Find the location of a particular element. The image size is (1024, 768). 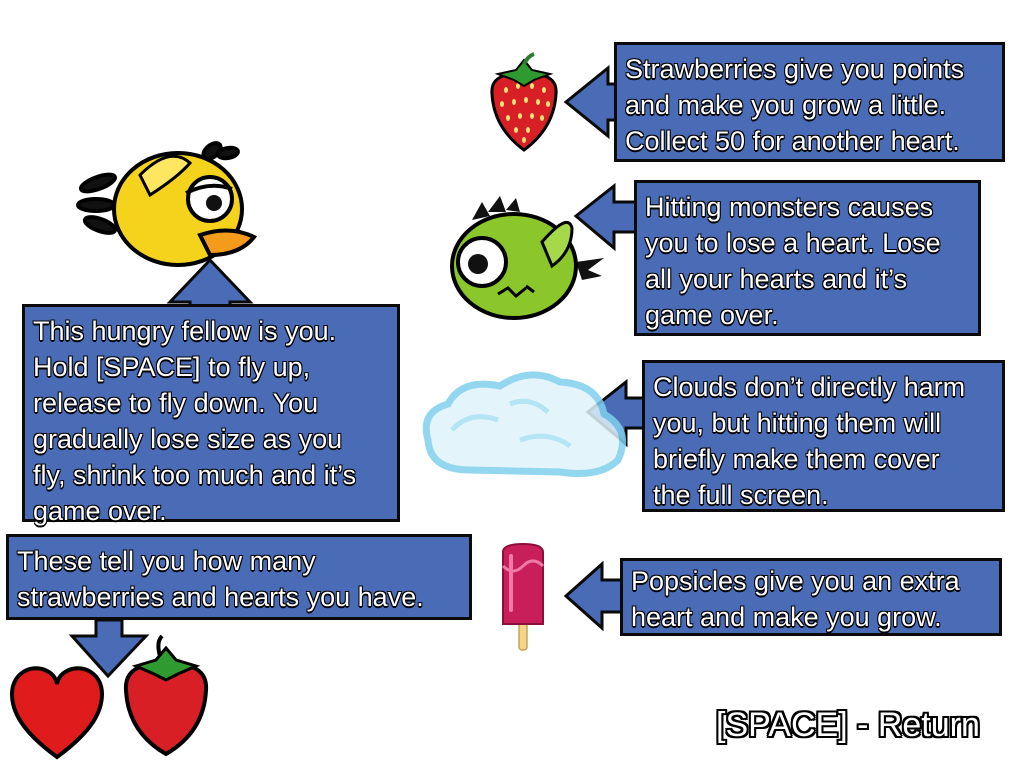

arrow-left-to-strawberry is located at coordinates (591, 102).